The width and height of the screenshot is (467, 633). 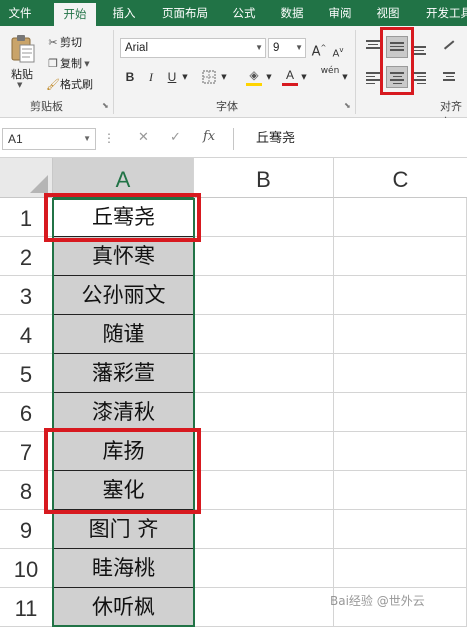 What do you see at coordinates (151, 77) in the screenshot?
I see `italic-button: I` at bounding box center [151, 77].